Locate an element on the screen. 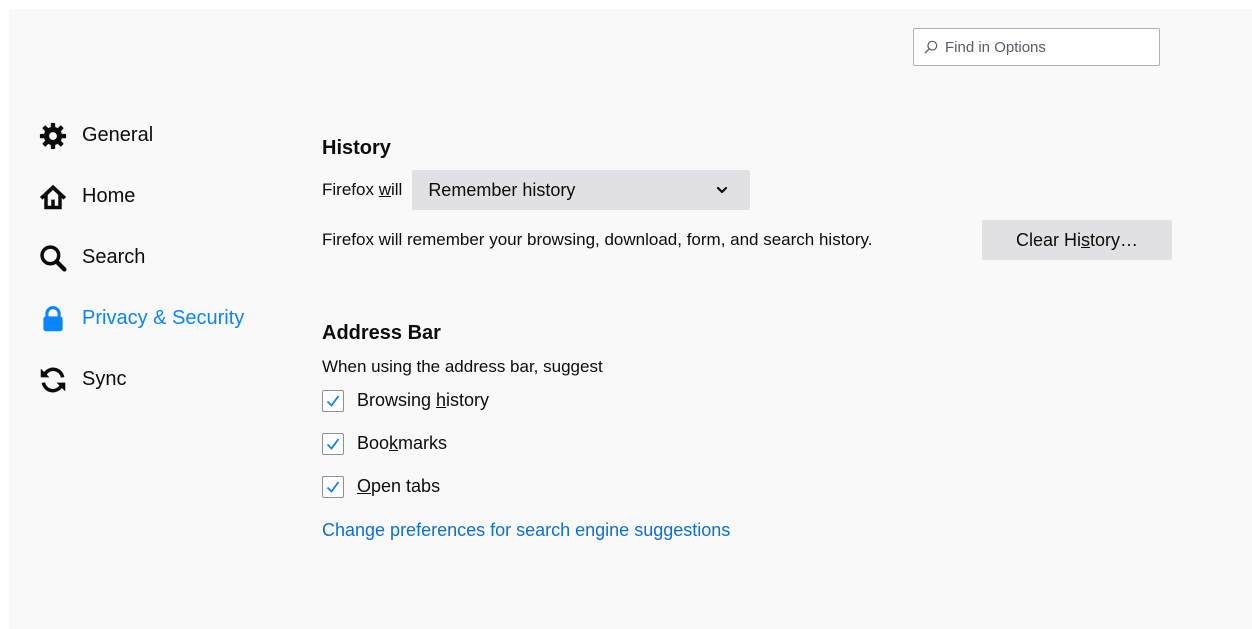 The image size is (1252, 629). option-open-tabs: Open tabs is located at coordinates (747, 486).